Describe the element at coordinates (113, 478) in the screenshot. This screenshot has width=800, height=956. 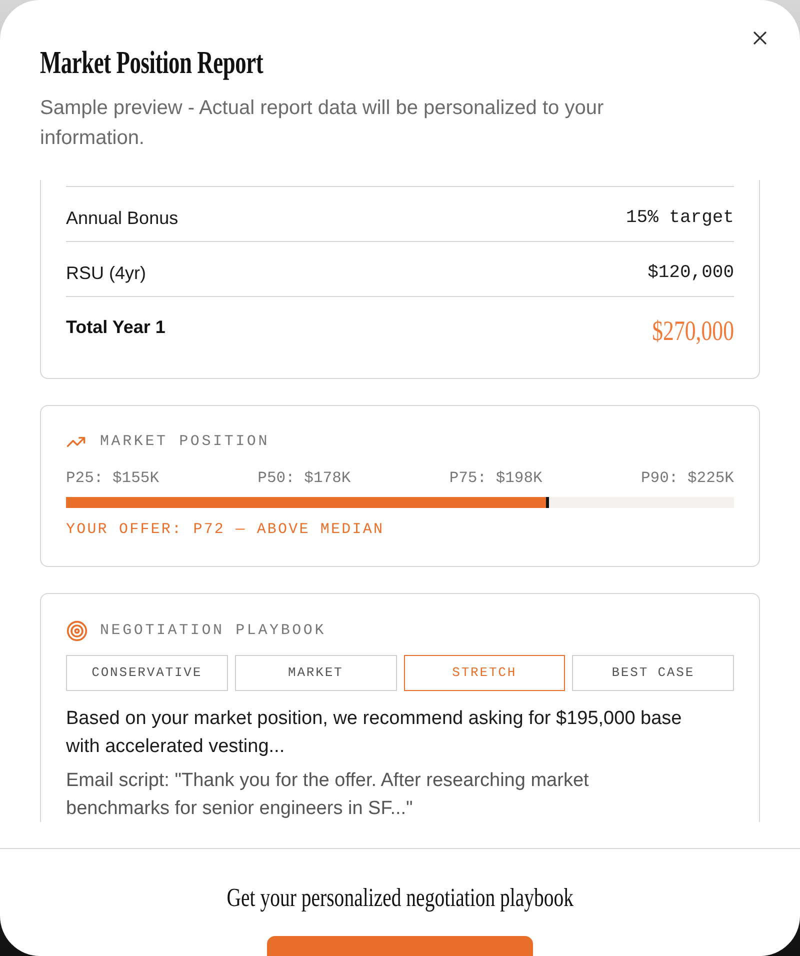
I see `percentile-label: P25: $155K` at that location.